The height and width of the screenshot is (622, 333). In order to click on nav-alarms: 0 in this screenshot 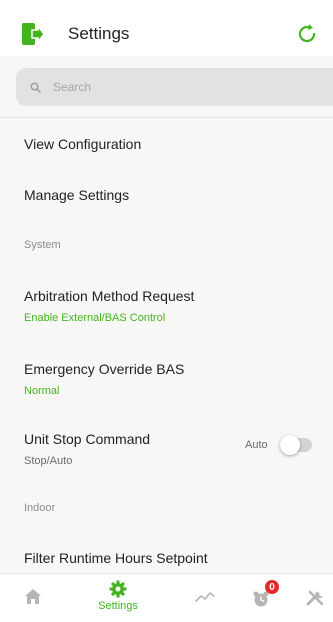, I will do `click(267, 598)`.